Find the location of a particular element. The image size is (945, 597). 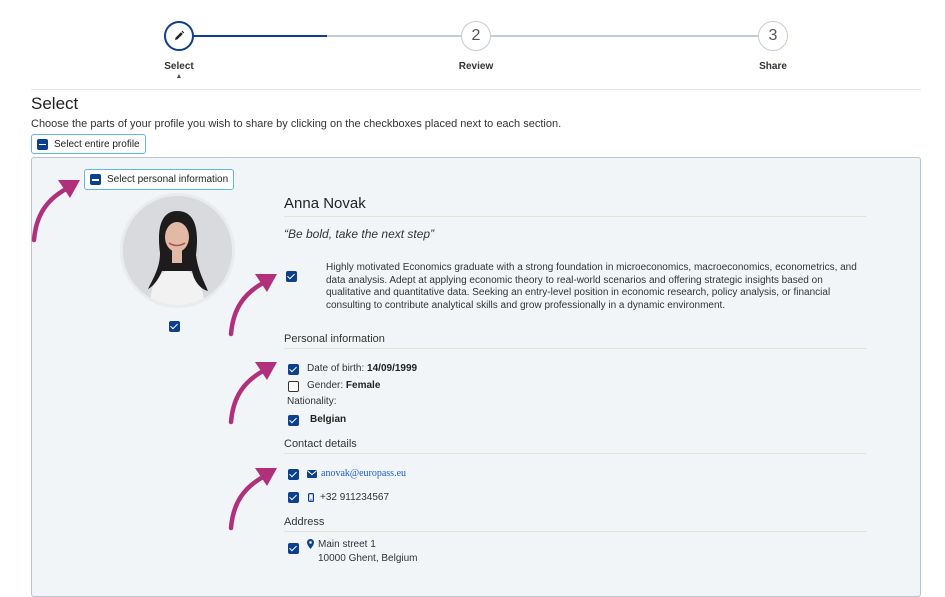

phone-checkbox is located at coordinates (293, 497).